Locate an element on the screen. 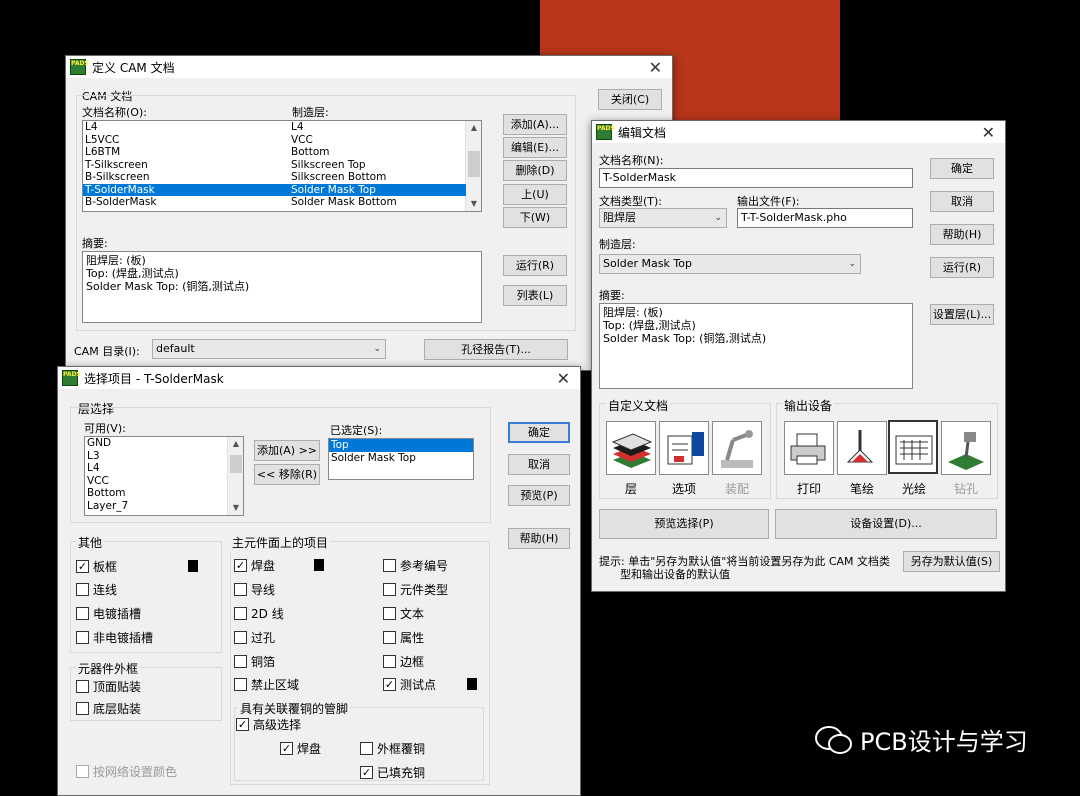 The width and height of the screenshot is (1080, 796). close-button: 关闭(C) is located at coordinates (630, 99).